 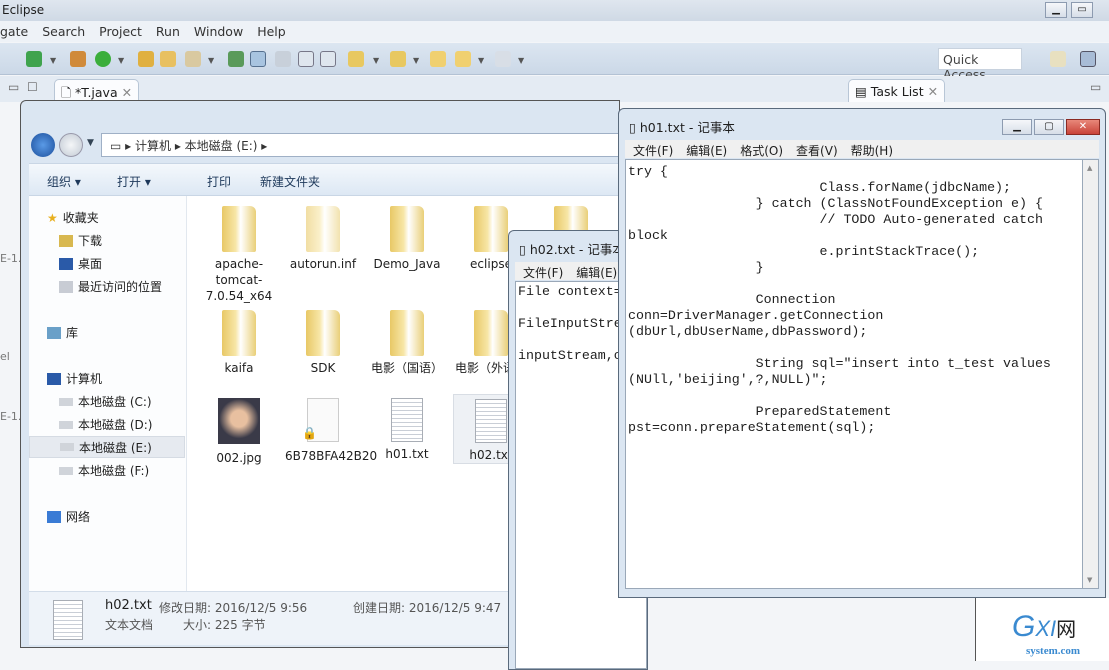 What do you see at coordinates (14, 33) in the screenshot?
I see `menu-navigate: gate` at bounding box center [14, 33].